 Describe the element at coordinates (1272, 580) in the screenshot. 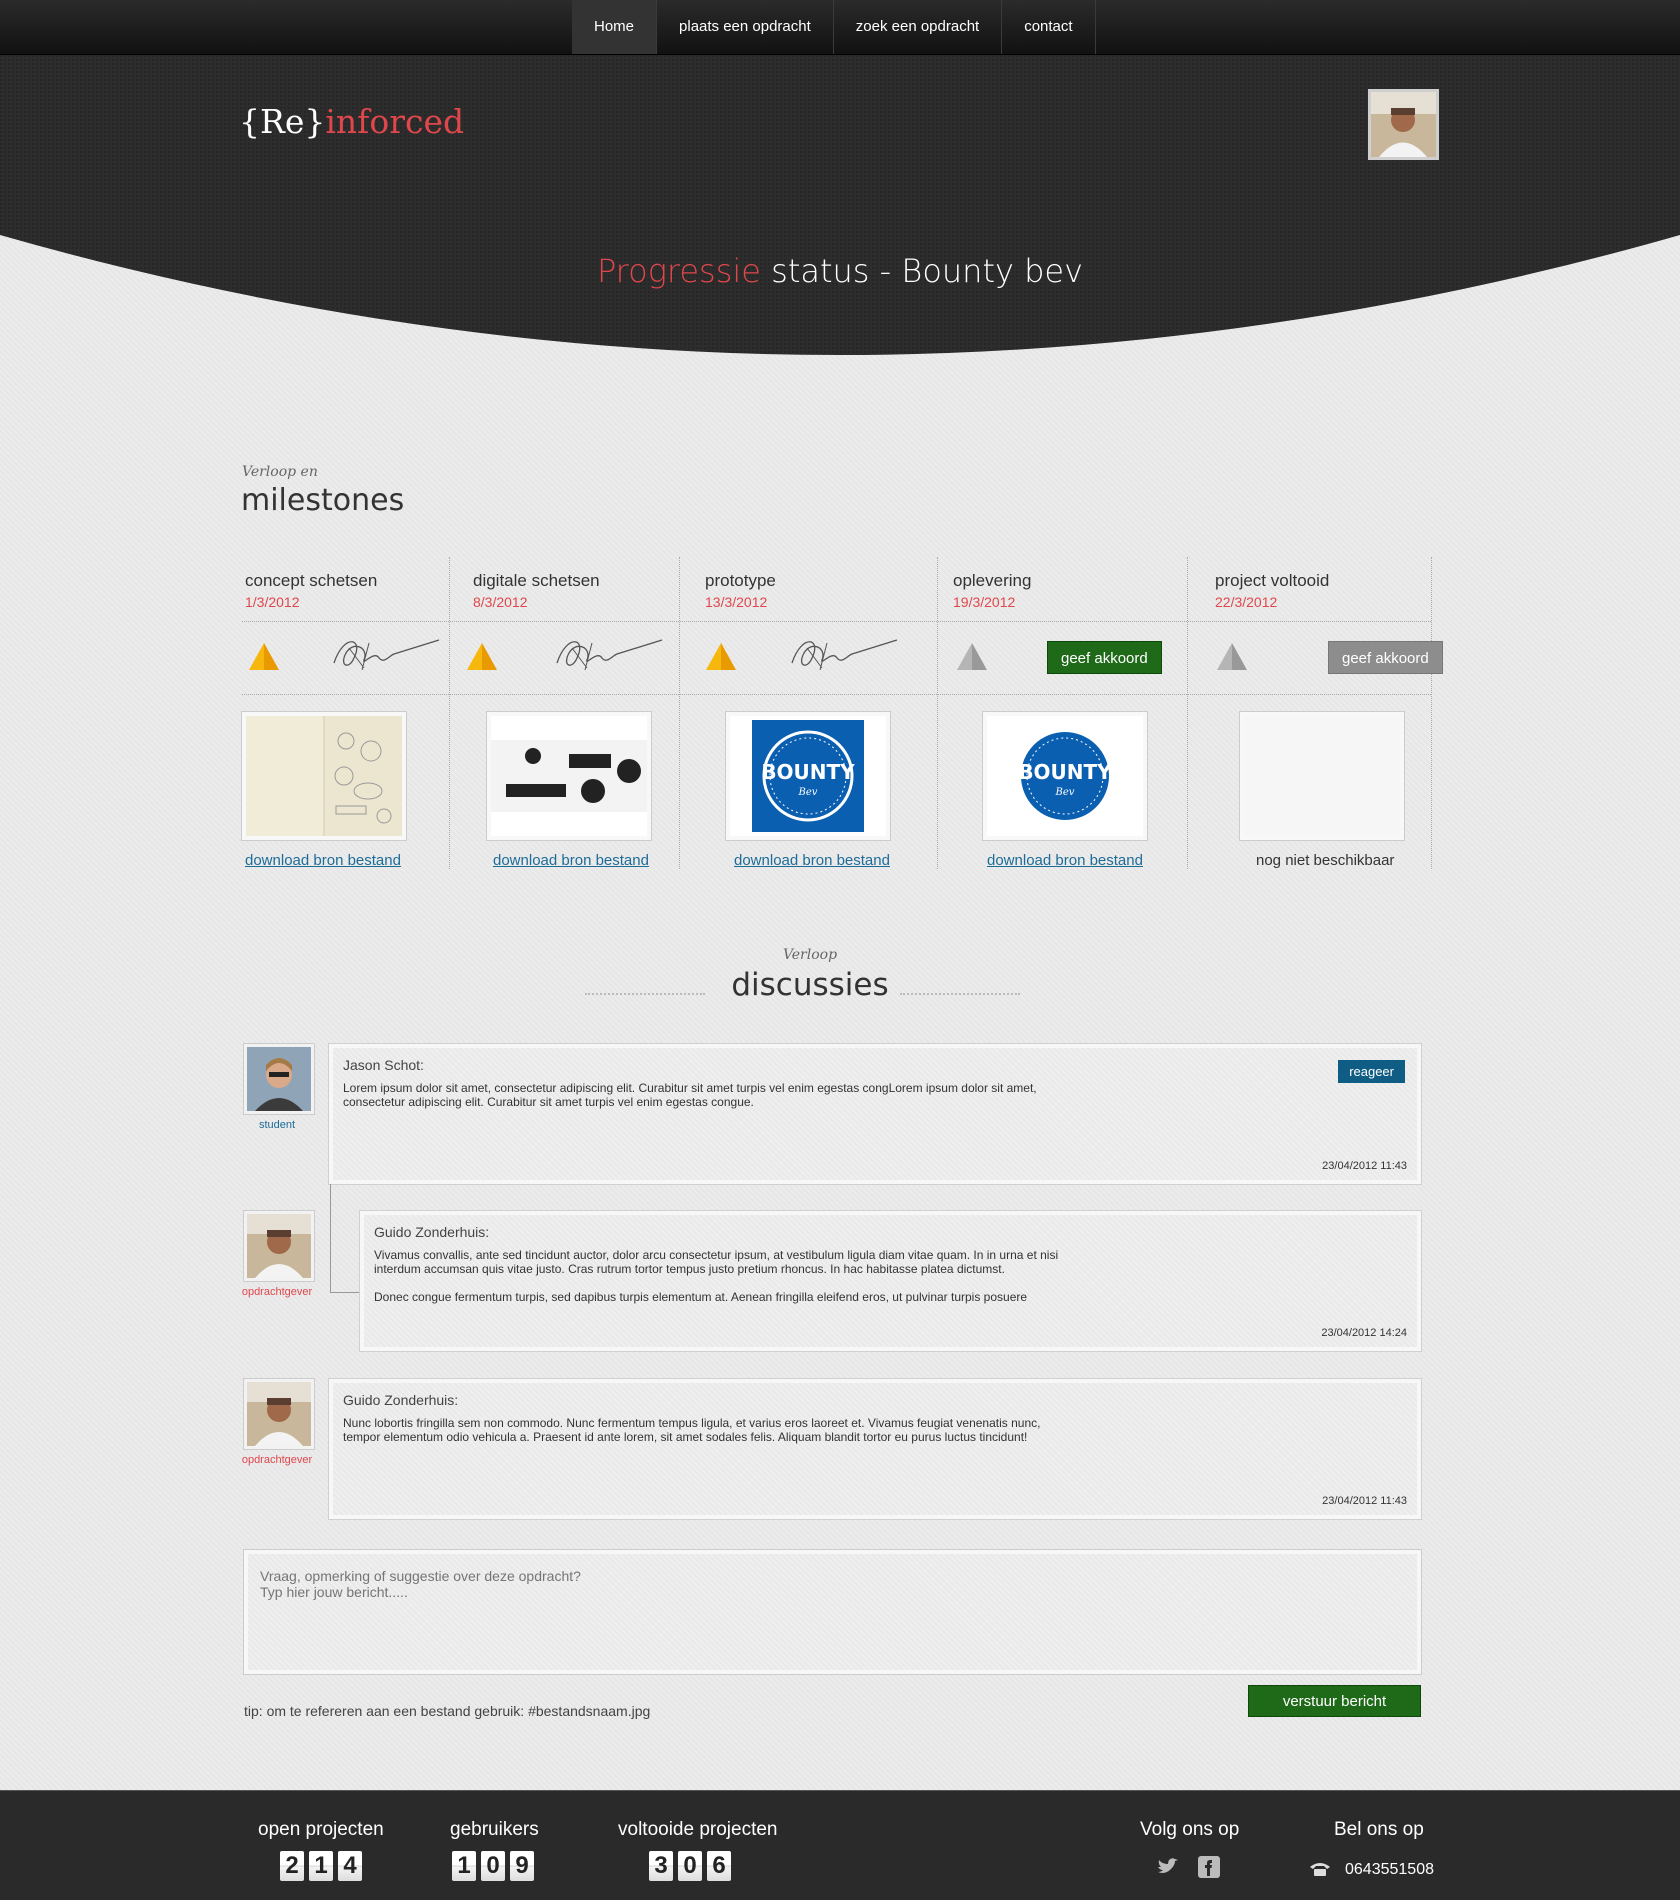

I see `milestone-name: project voltooid` at that location.